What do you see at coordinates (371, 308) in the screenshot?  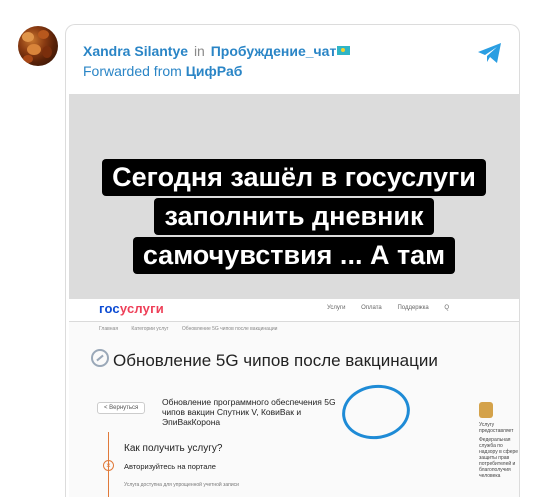 I see `nav-item: Оплата` at bounding box center [371, 308].